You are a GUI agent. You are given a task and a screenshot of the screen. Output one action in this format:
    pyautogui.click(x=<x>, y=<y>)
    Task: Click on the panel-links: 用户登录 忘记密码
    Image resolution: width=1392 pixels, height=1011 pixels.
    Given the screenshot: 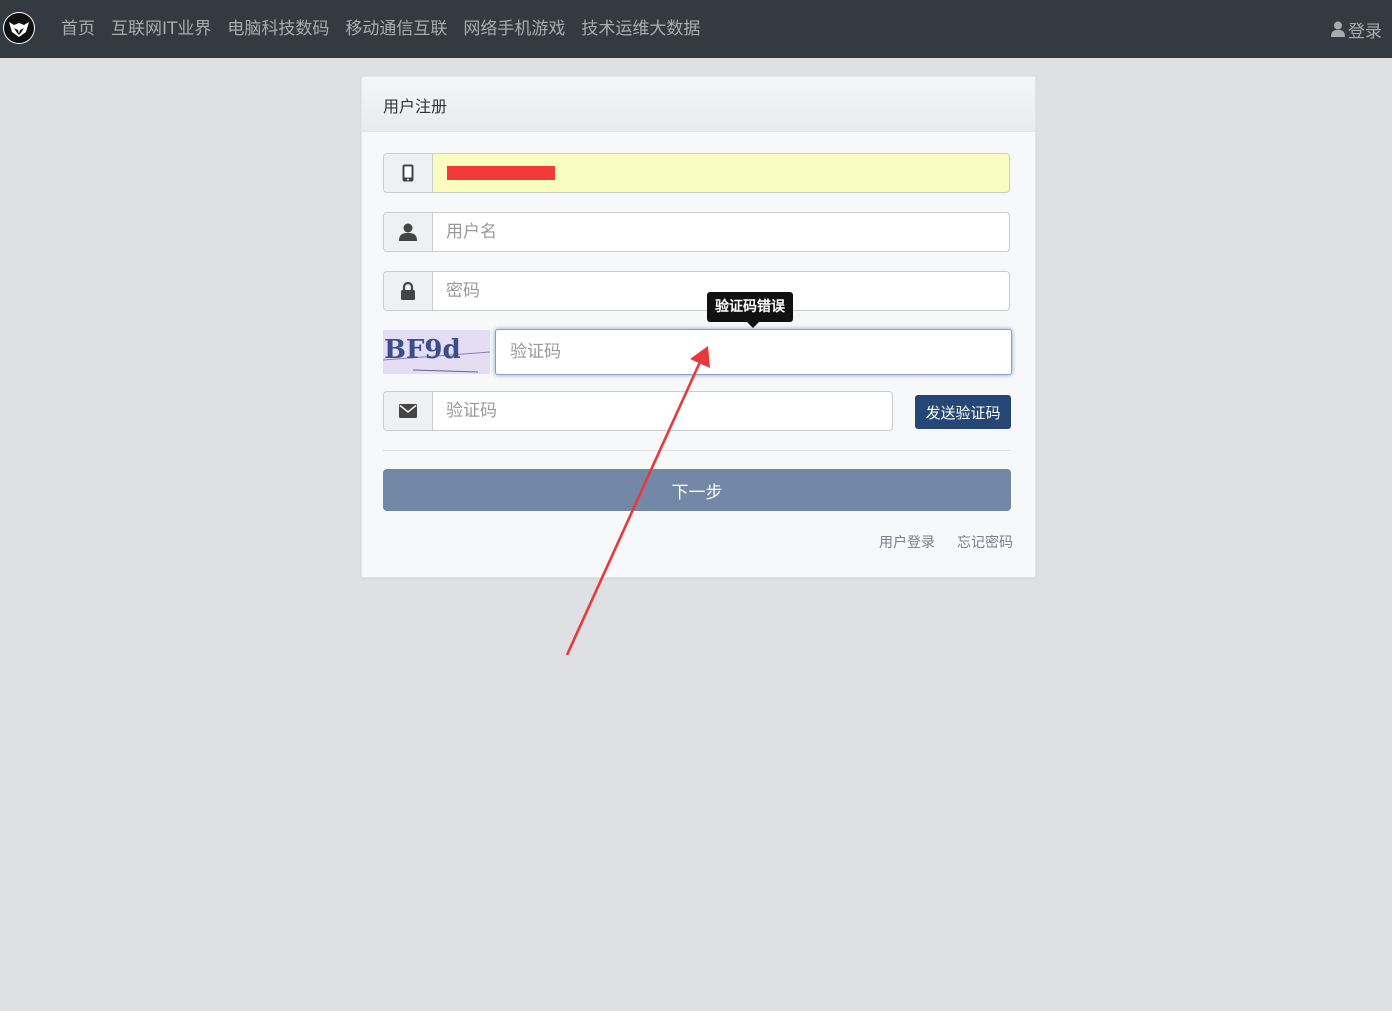 What is the action you would take?
    pyautogui.click(x=935, y=542)
    